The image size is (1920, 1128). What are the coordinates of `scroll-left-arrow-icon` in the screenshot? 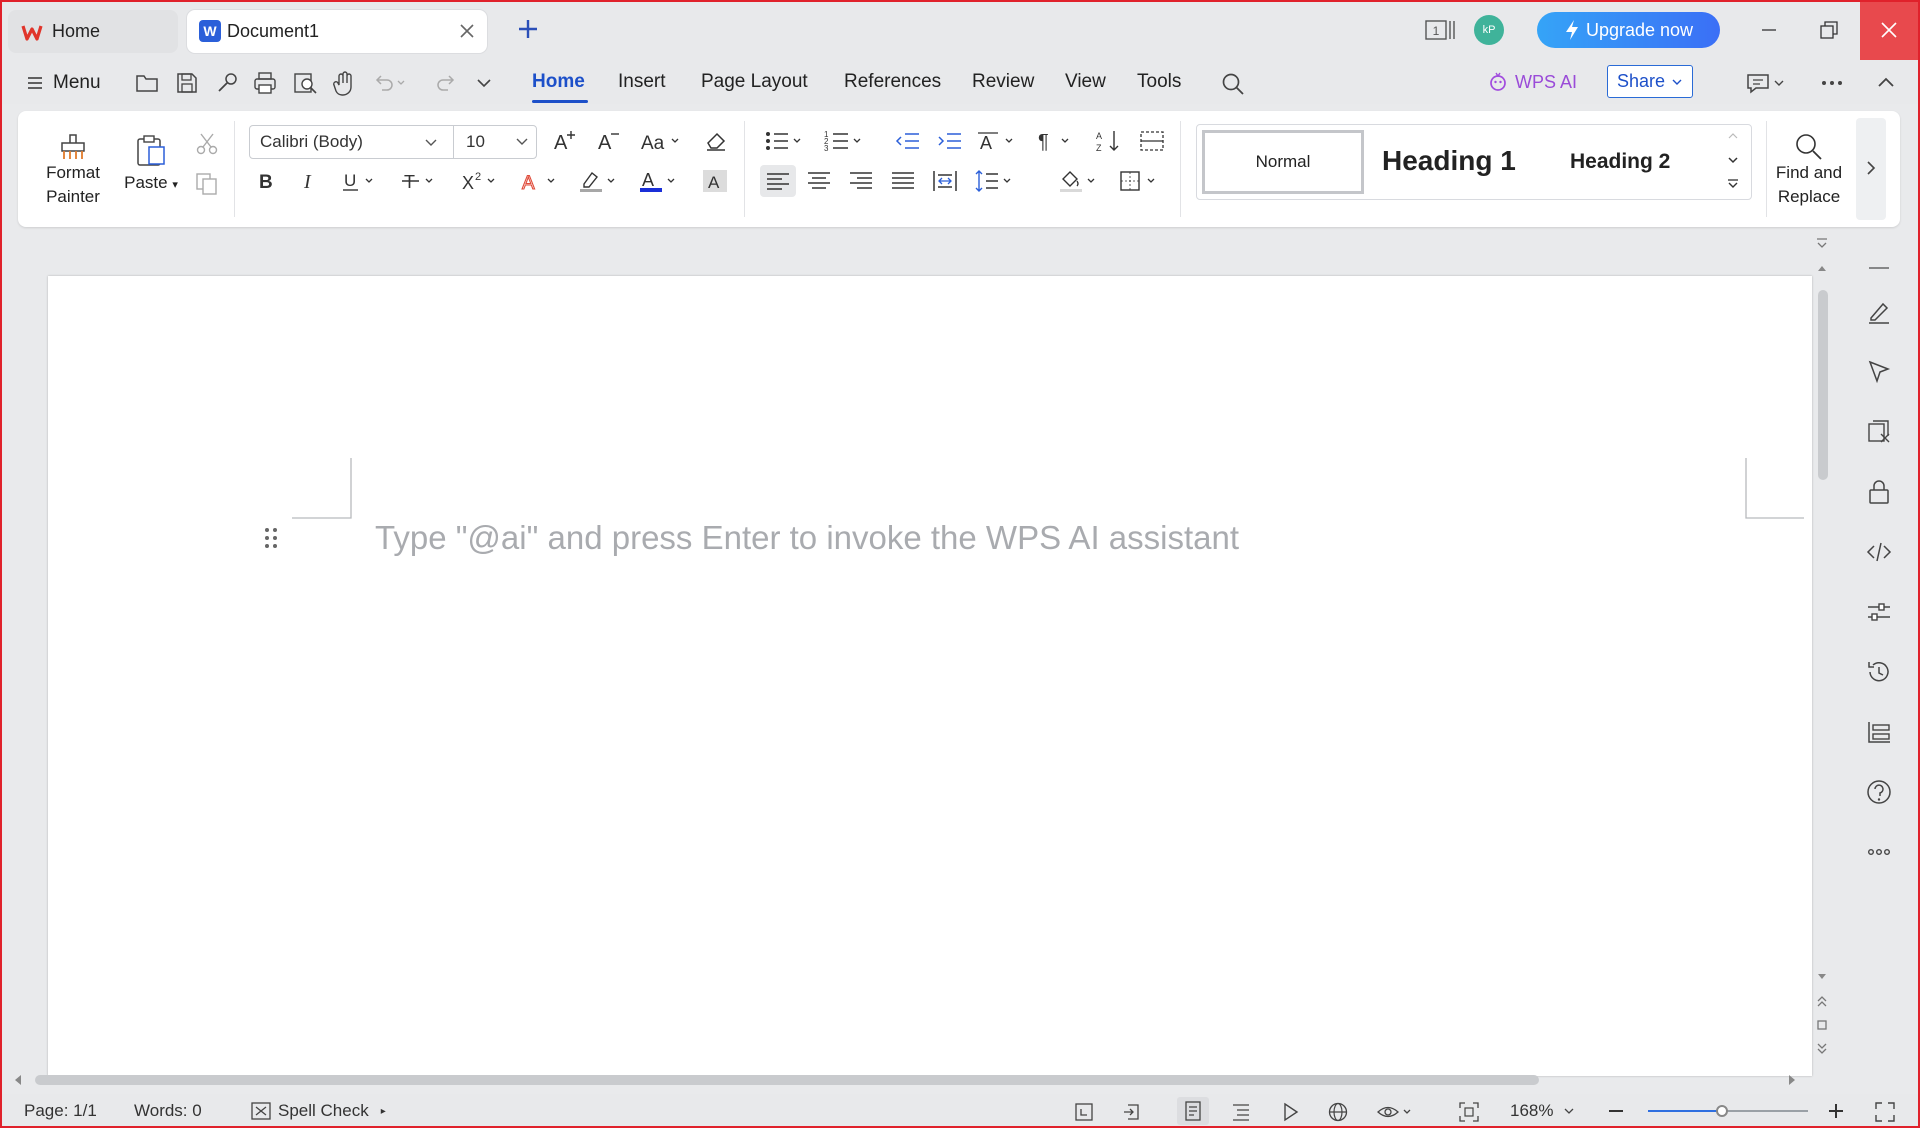 It's located at (18, 1080).